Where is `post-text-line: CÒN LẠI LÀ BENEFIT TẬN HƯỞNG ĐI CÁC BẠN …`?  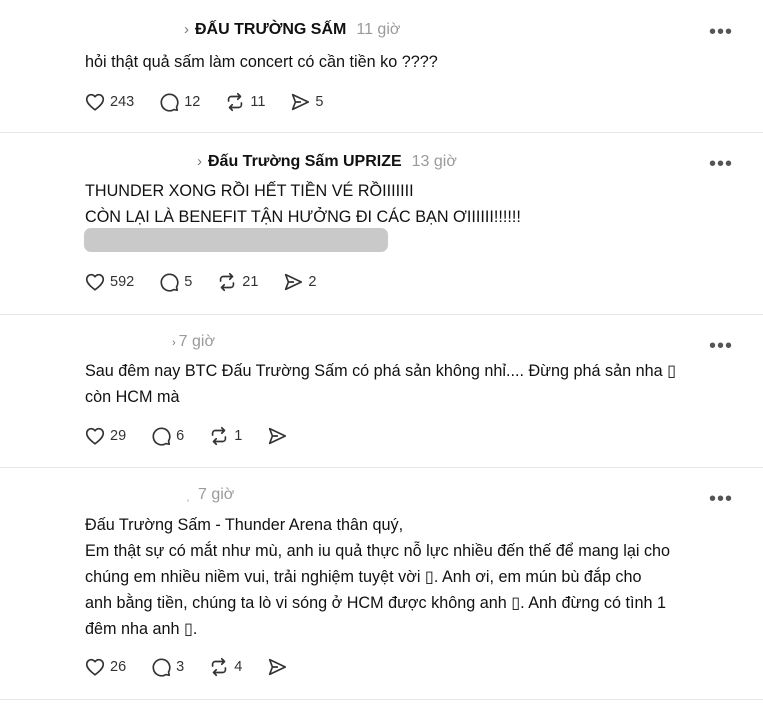
post-text-line: CÒN LẠI LÀ BENEFIT TẬN HƯỞNG ĐI CÁC BẠN … is located at coordinates (303, 217).